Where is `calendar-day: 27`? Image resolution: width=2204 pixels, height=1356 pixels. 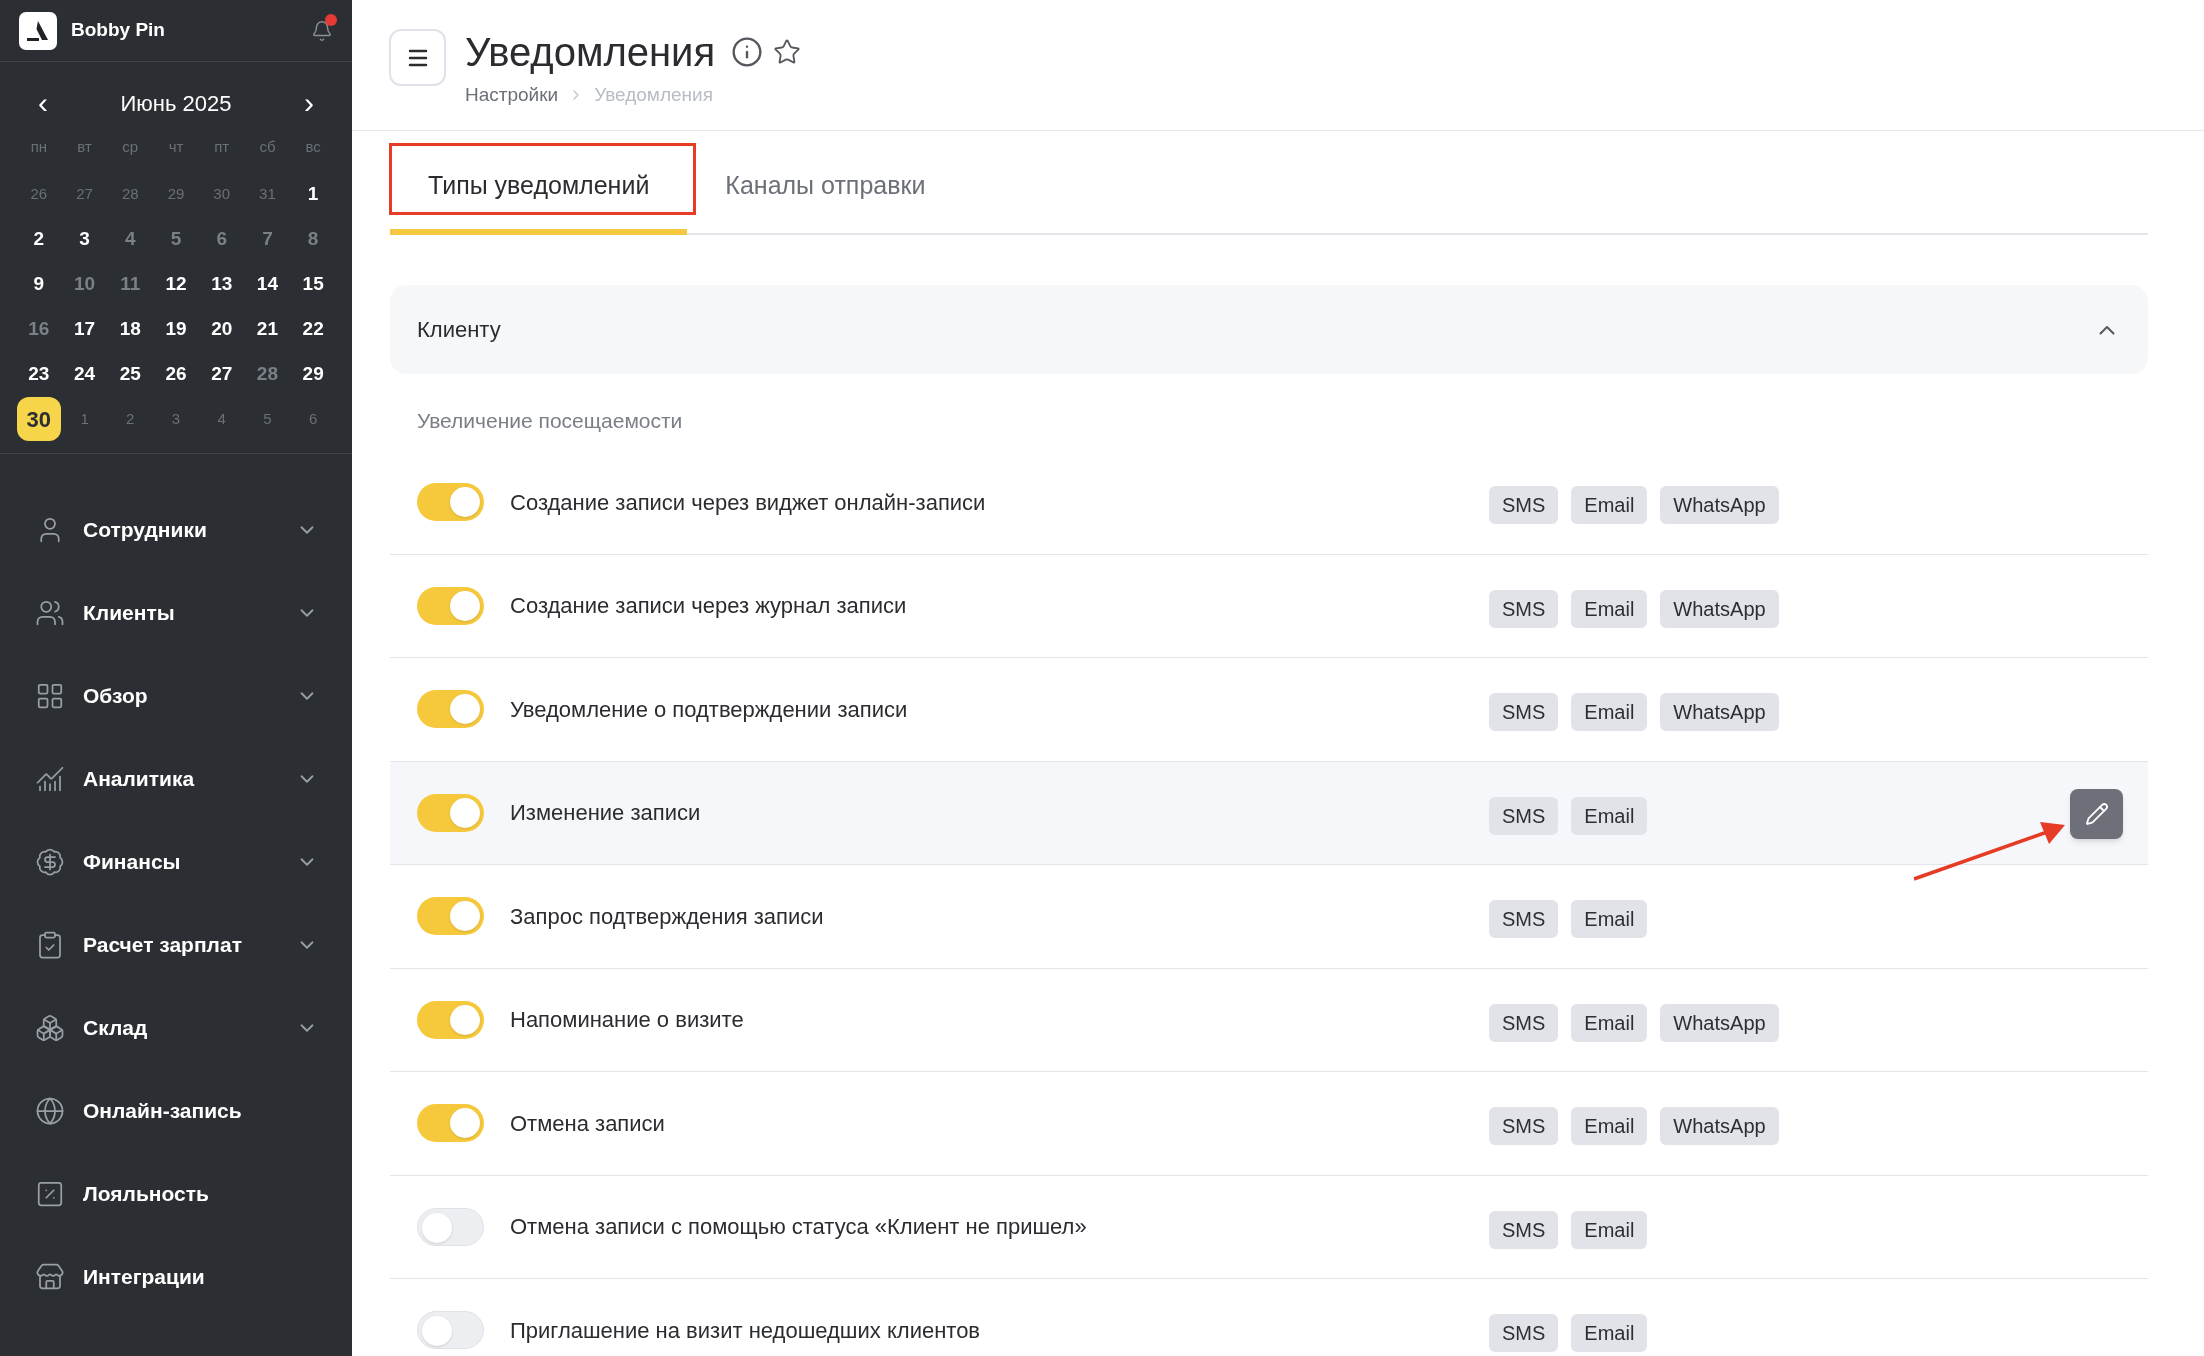 calendar-day: 27 is located at coordinates (221, 374).